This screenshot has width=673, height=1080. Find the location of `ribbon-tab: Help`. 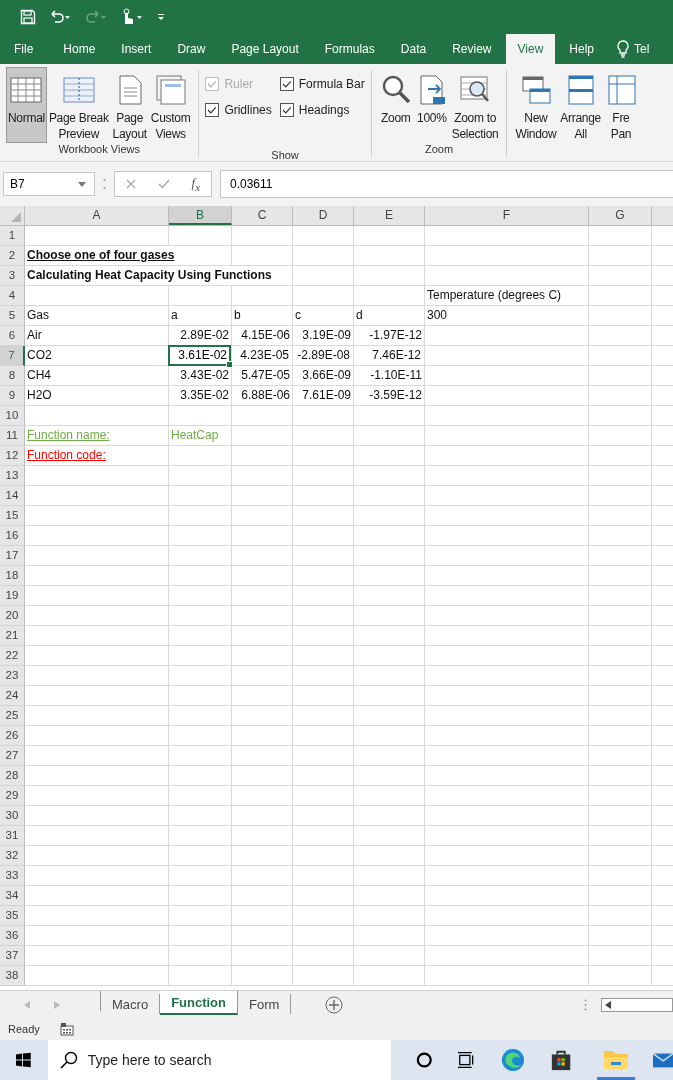

ribbon-tab: Help is located at coordinates (581, 49).